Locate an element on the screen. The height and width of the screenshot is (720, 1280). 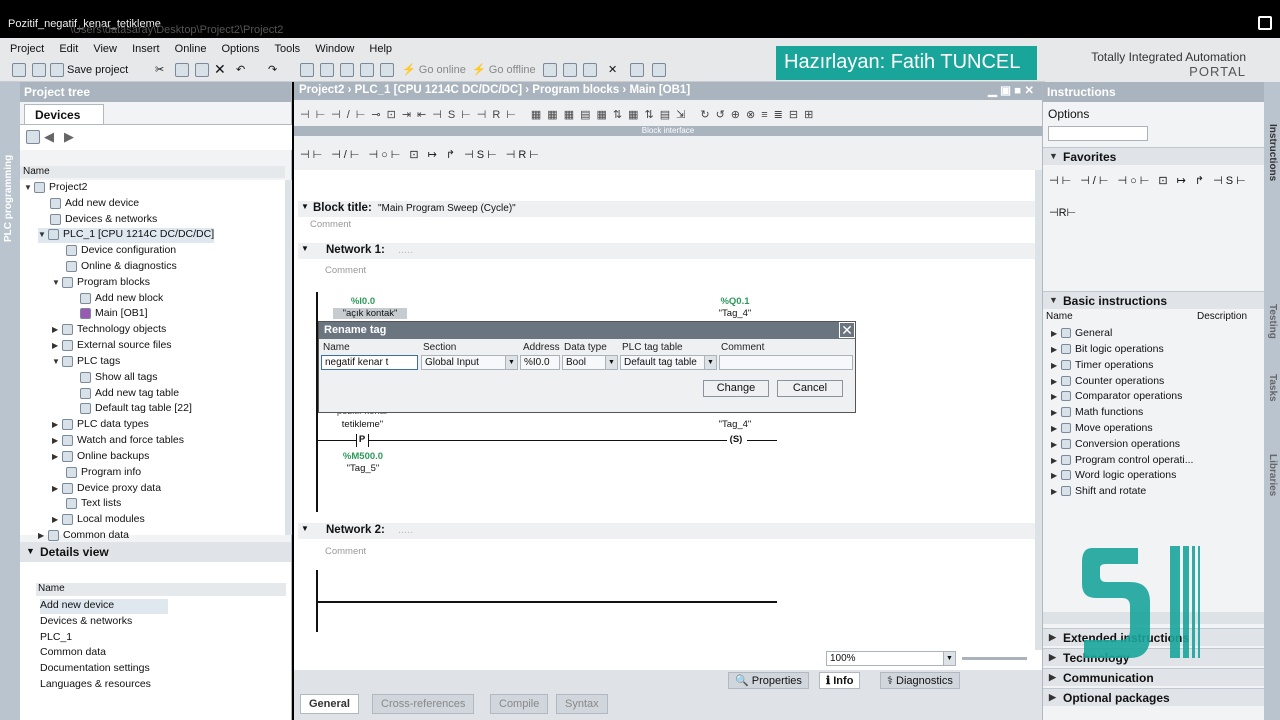
breadcrumb-main: Main [OB1] is located at coordinates (659, 90).